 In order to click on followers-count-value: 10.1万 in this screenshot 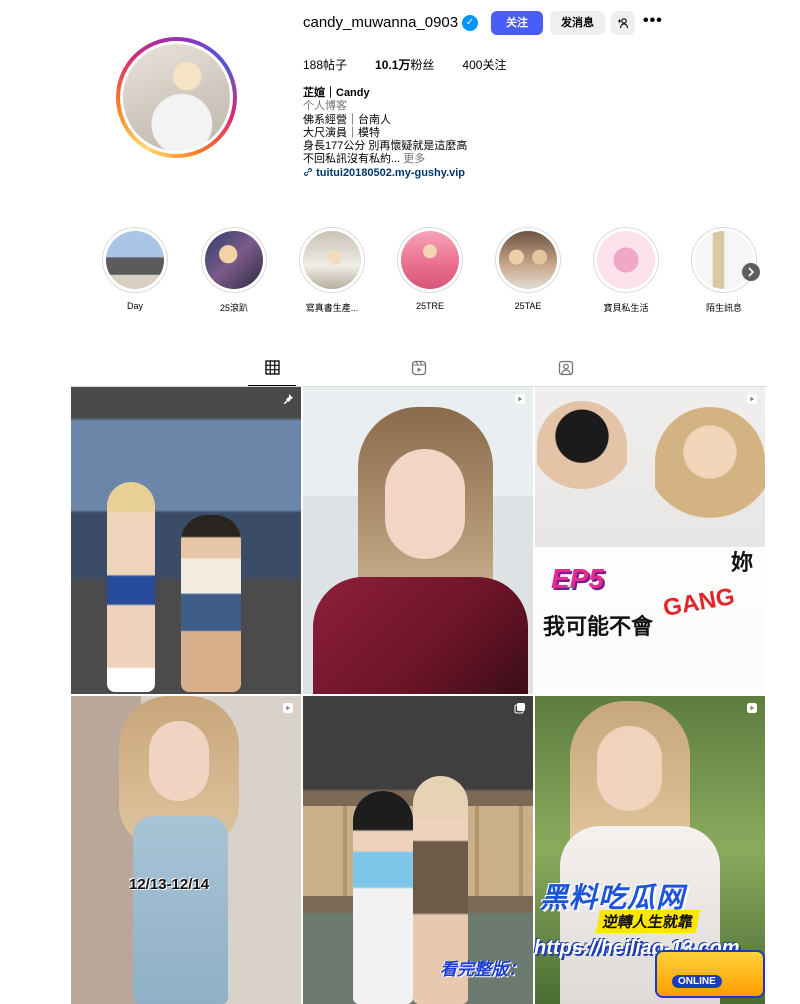, I will do `click(393, 65)`.